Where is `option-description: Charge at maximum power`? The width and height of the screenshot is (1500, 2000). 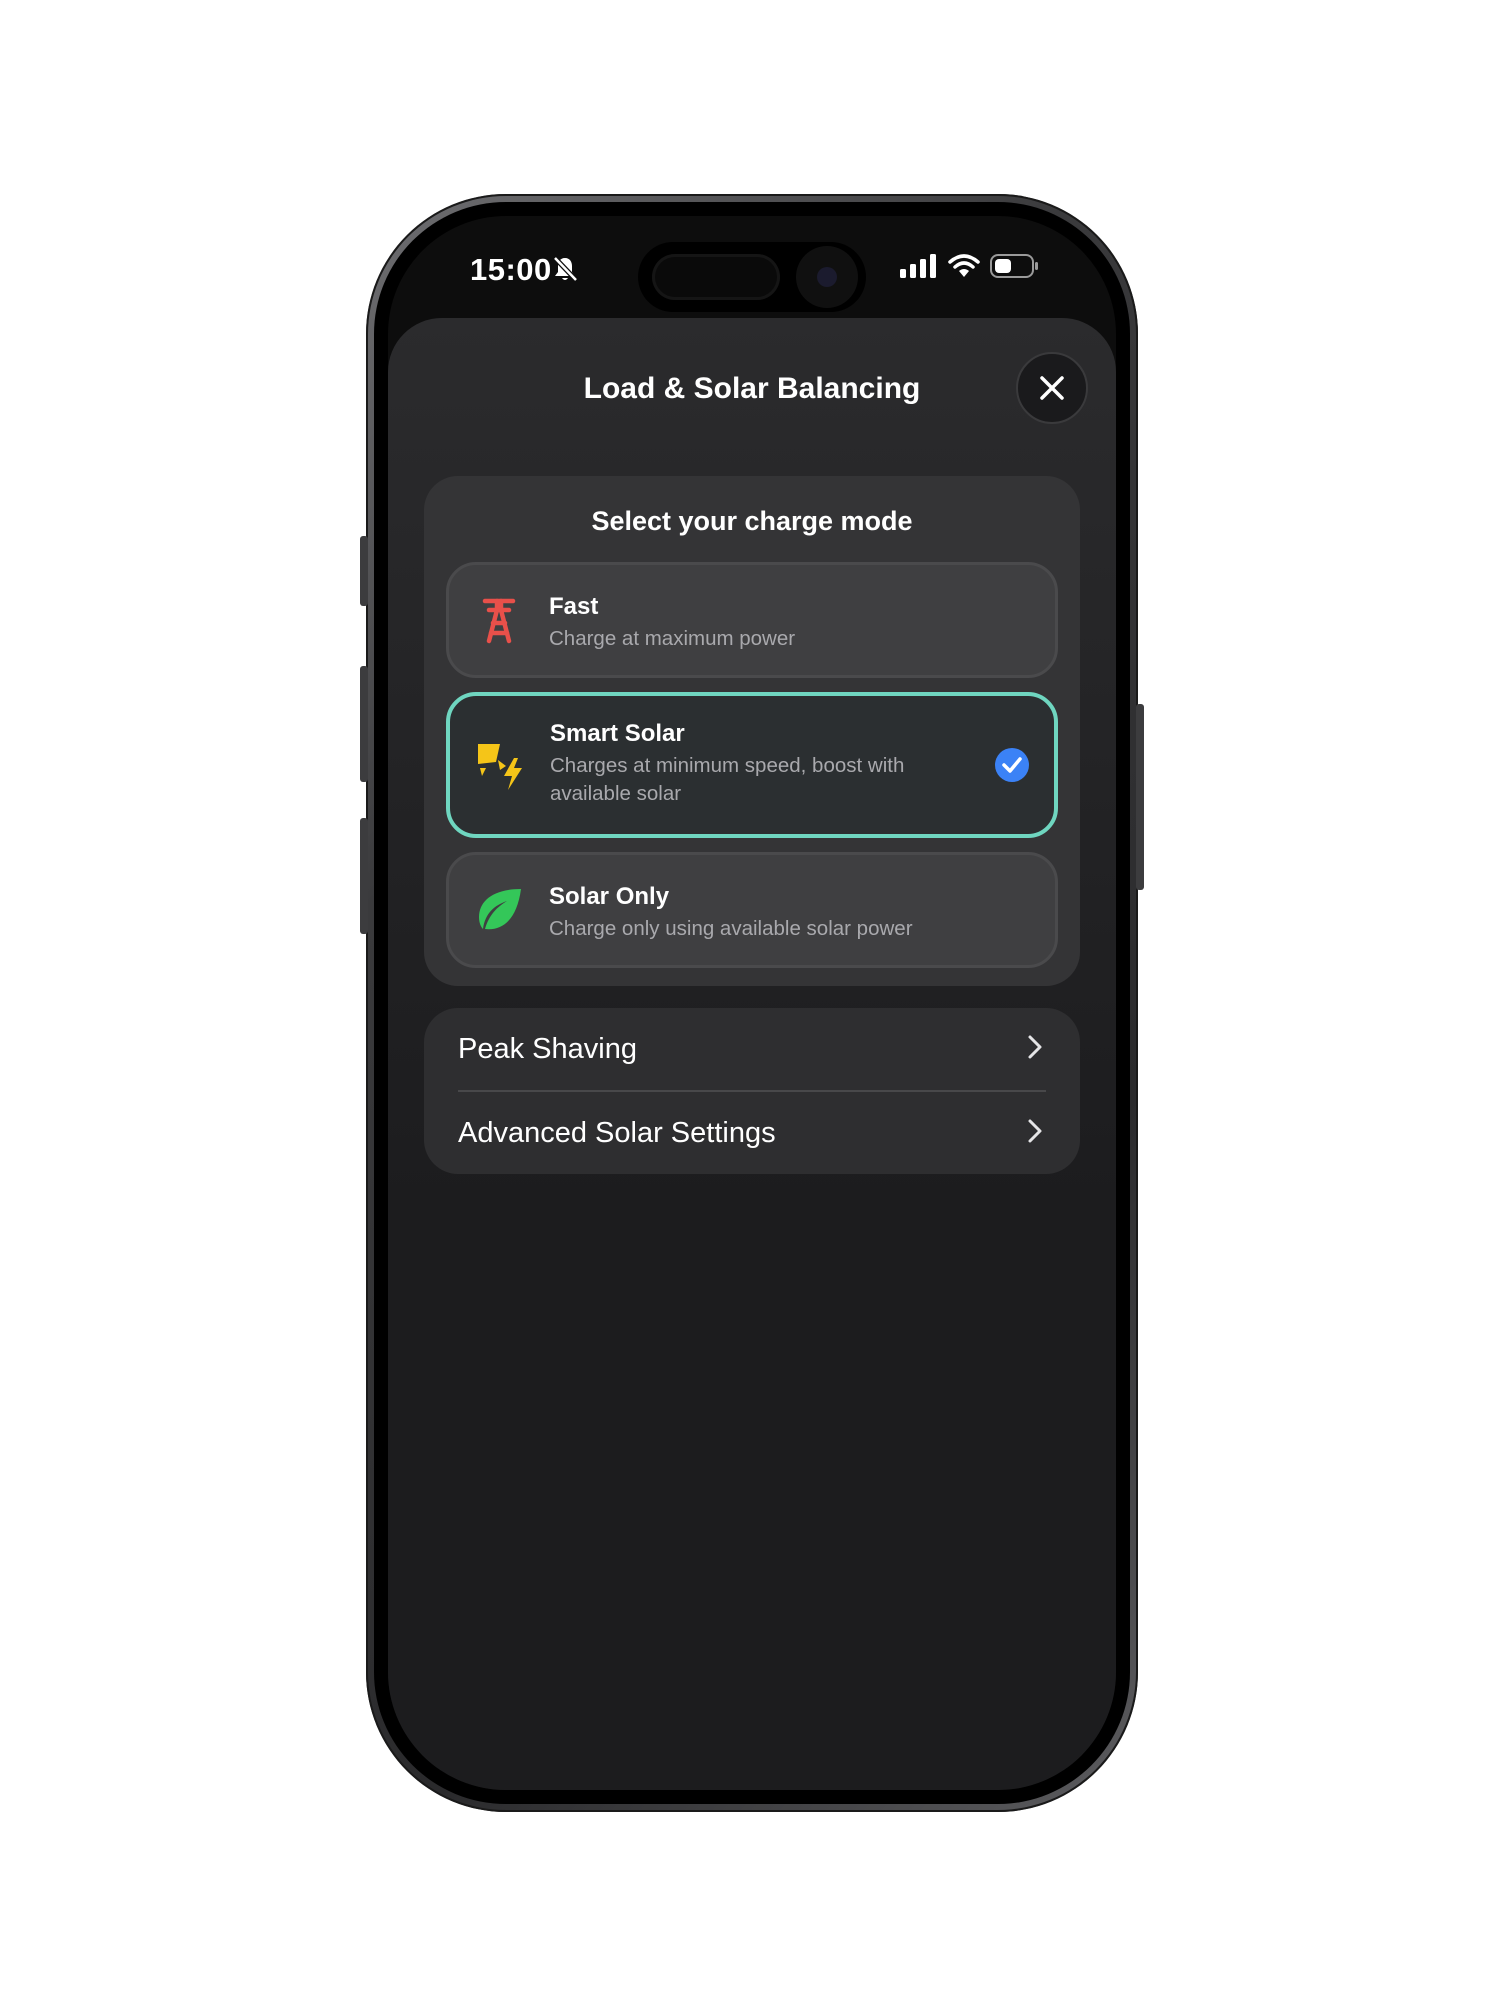
option-description: Charge at maximum power is located at coordinates (672, 638).